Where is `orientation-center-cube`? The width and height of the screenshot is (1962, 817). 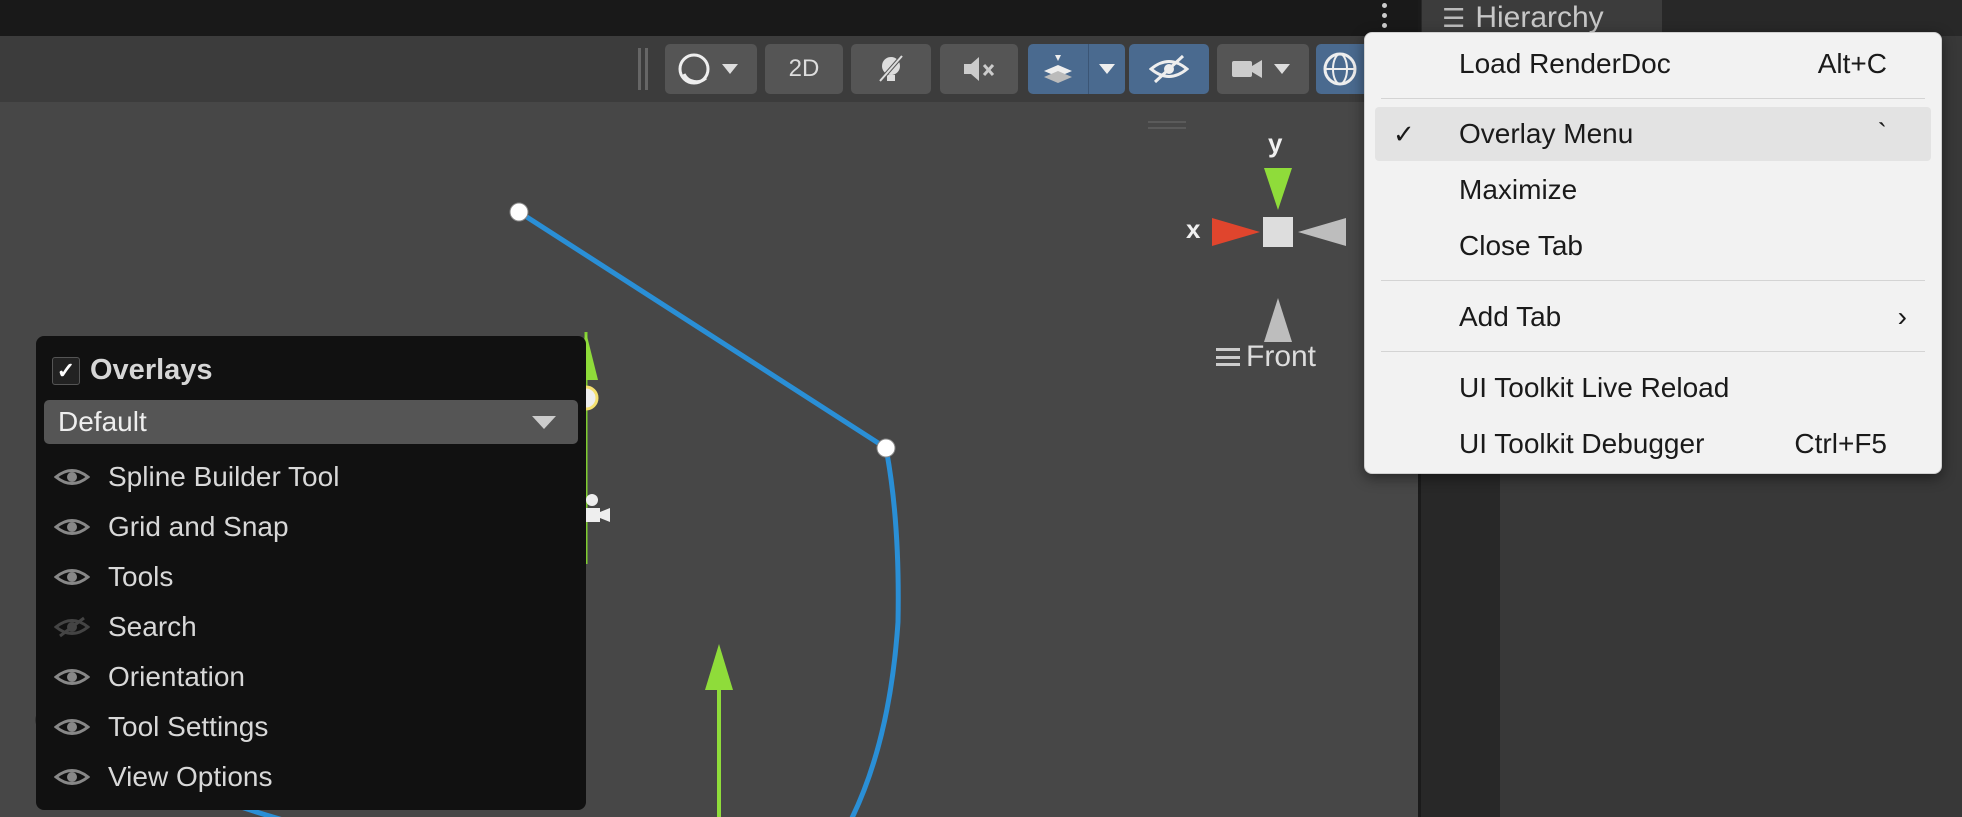 orientation-center-cube is located at coordinates (1278, 232).